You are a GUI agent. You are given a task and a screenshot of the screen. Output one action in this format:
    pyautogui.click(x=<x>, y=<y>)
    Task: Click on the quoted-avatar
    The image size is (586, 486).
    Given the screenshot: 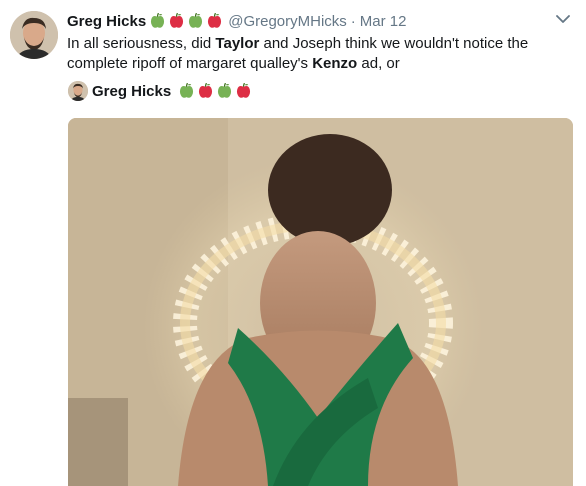 What is the action you would take?
    pyautogui.click(x=78, y=91)
    